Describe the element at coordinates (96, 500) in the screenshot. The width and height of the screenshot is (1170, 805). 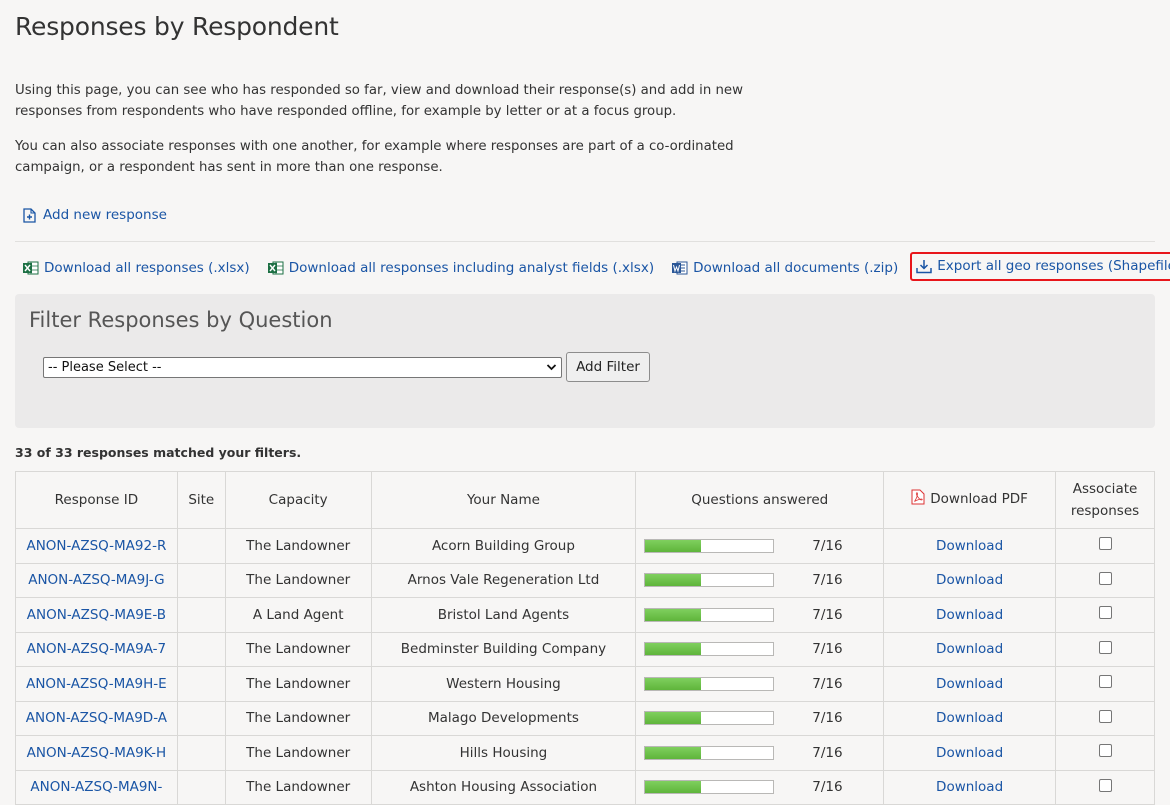
I see `header-response-id: Response ID` at that location.